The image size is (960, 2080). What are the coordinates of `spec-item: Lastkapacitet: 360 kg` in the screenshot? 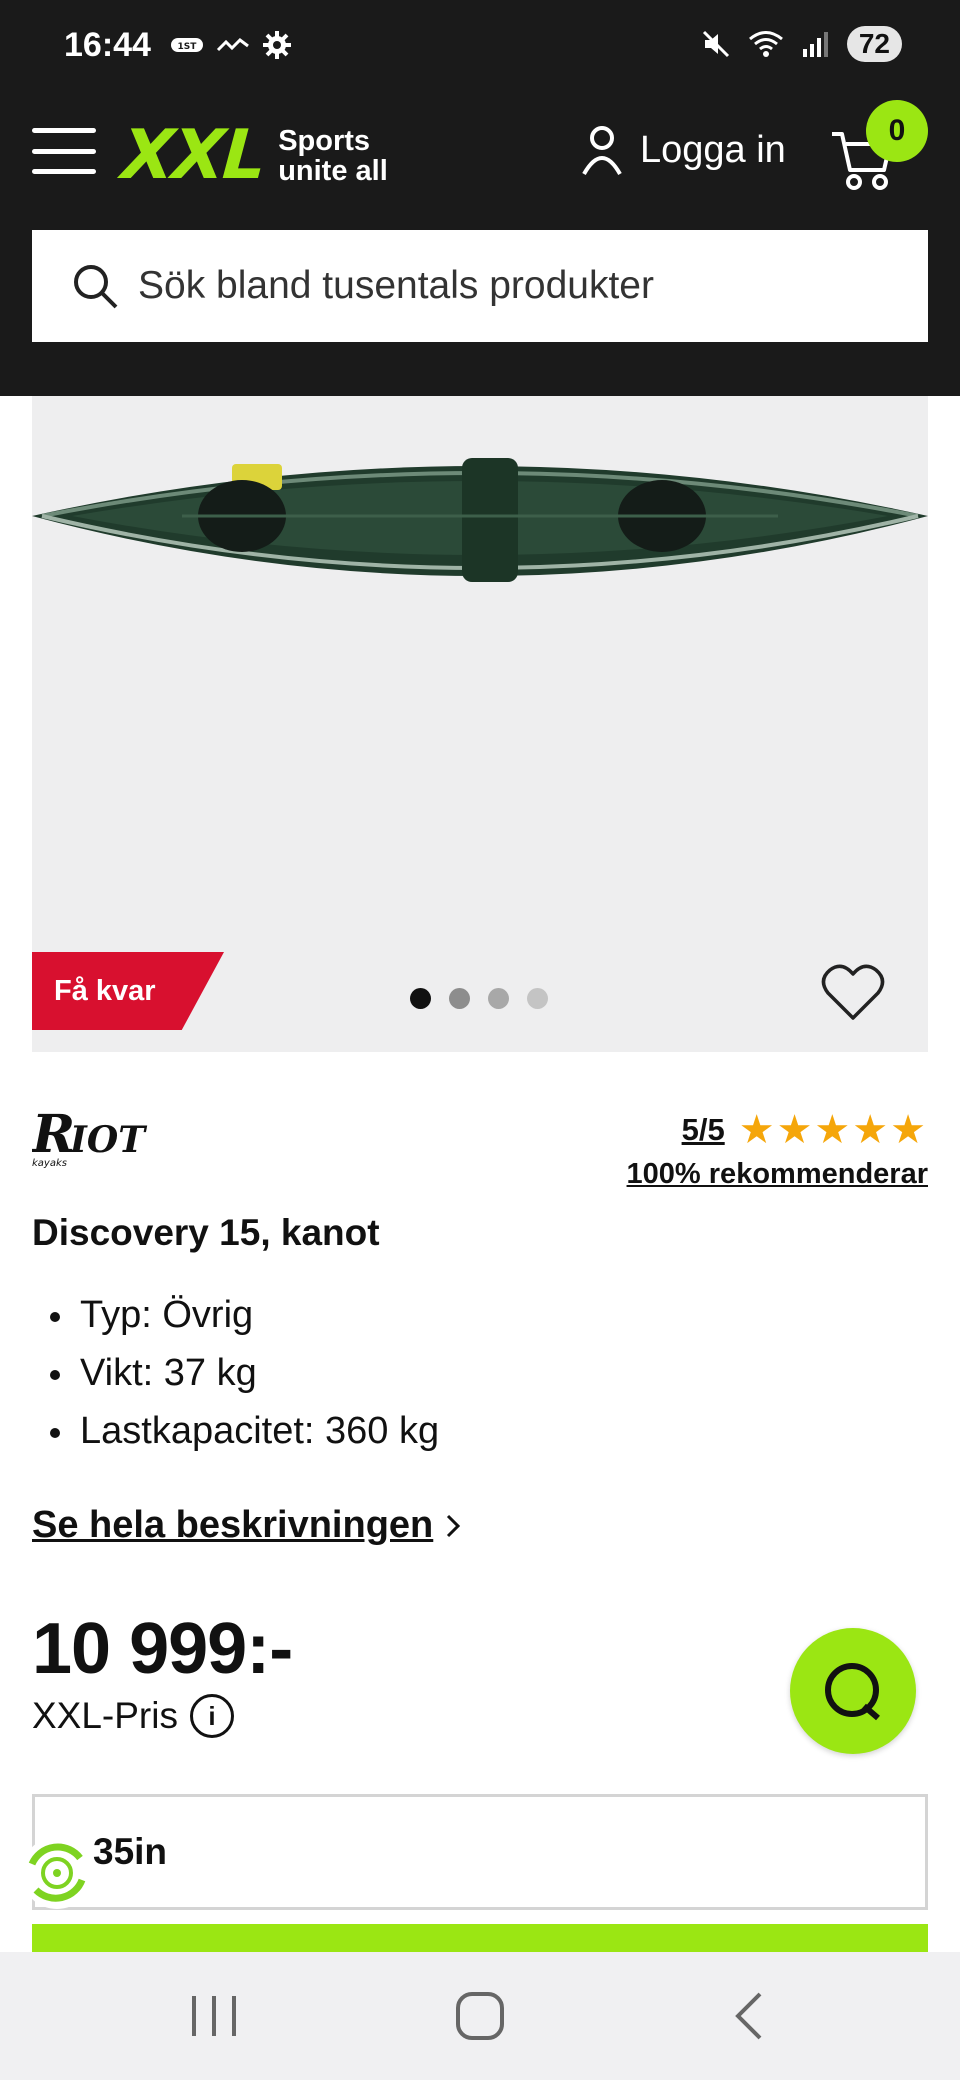 It's located at (235, 1431).